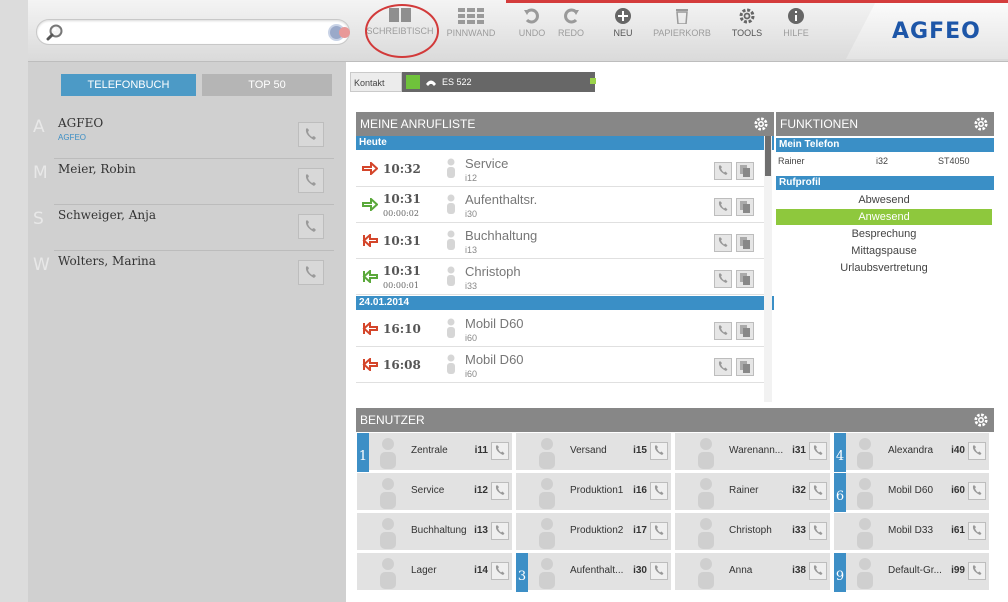 The image size is (1008, 602). Describe the element at coordinates (471, 374) in the screenshot. I see `caller-number: i60` at that location.